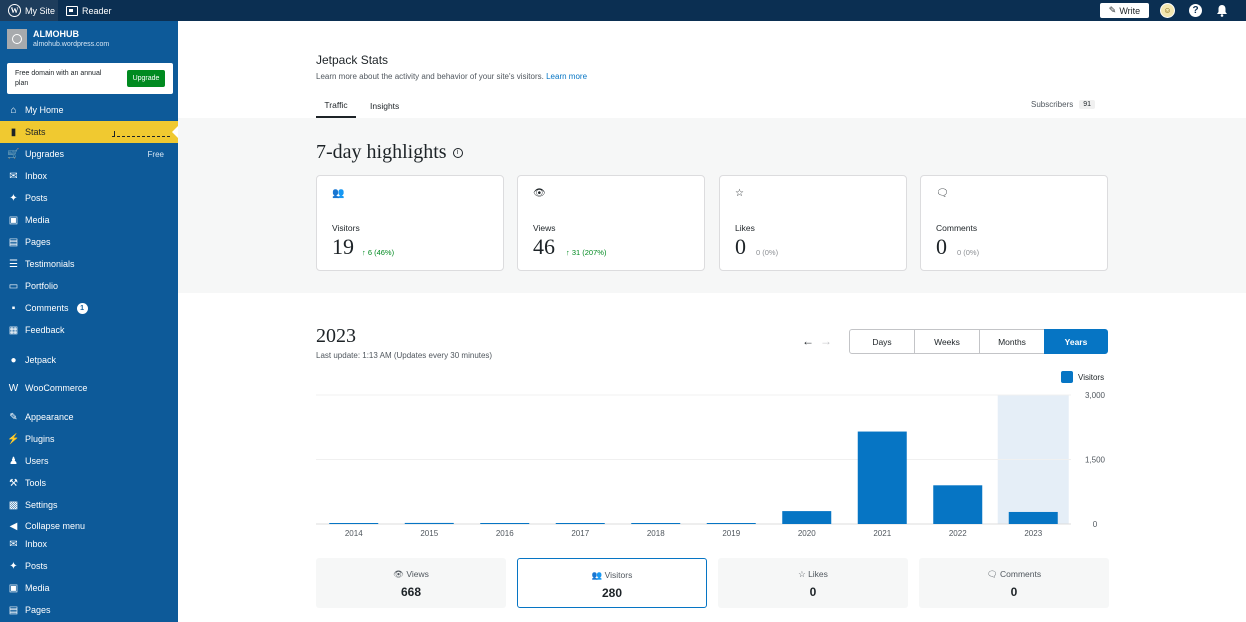  What do you see at coordinates (82, 308) in the screenshot?
I see `comment-count-badge: 1` at bounding box center [82, 308].